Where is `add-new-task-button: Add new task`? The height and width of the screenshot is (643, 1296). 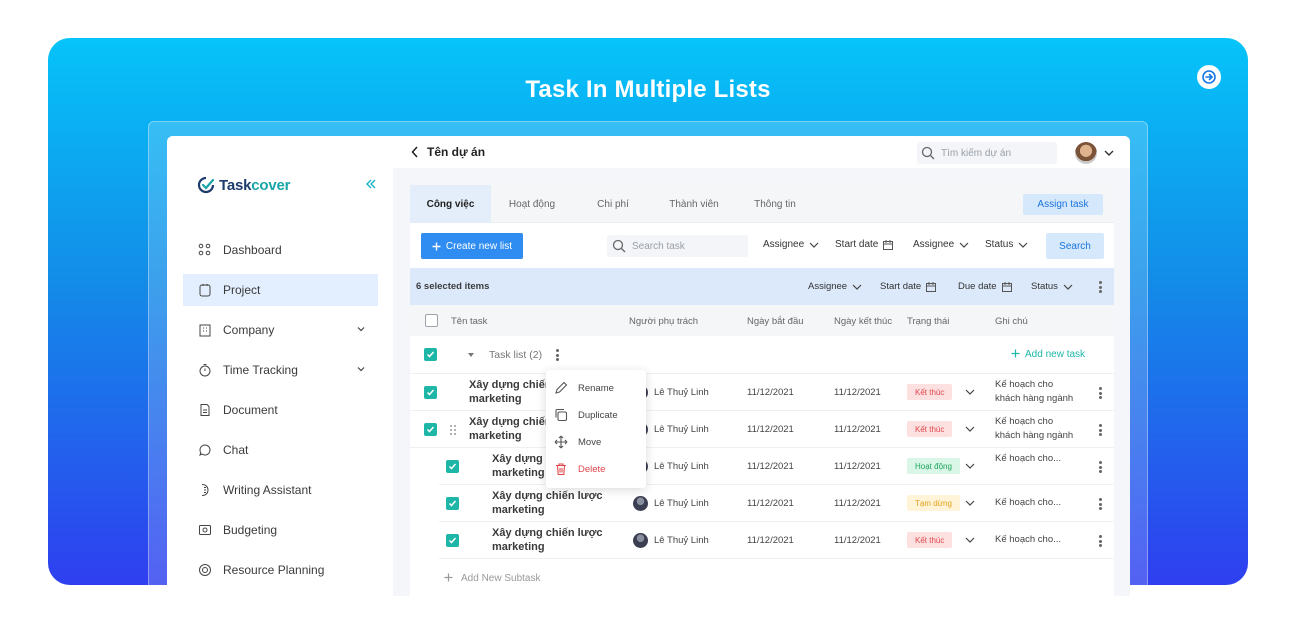
add-new-task-button: Add new task is located at coordinates (1048, 354).